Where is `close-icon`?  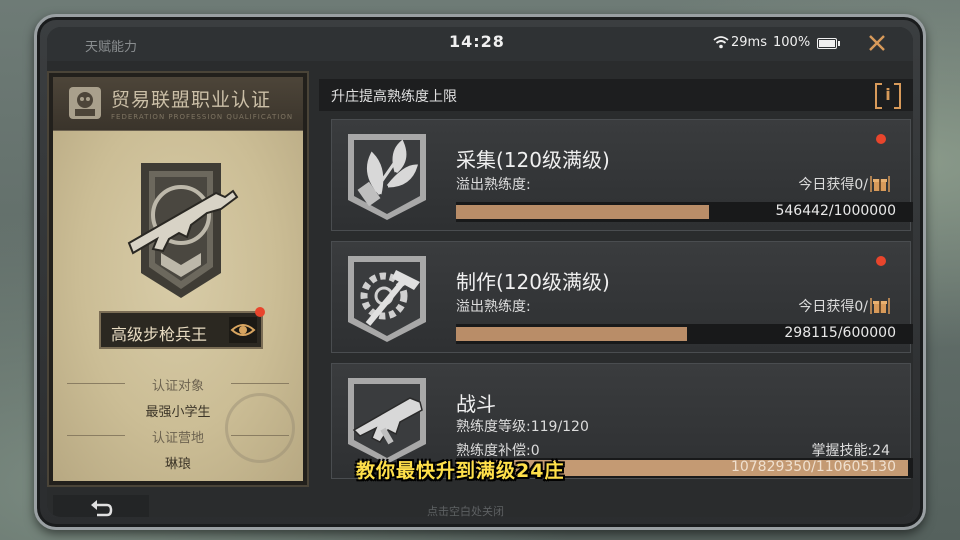 close-icon is located at coordinates (877, 43).